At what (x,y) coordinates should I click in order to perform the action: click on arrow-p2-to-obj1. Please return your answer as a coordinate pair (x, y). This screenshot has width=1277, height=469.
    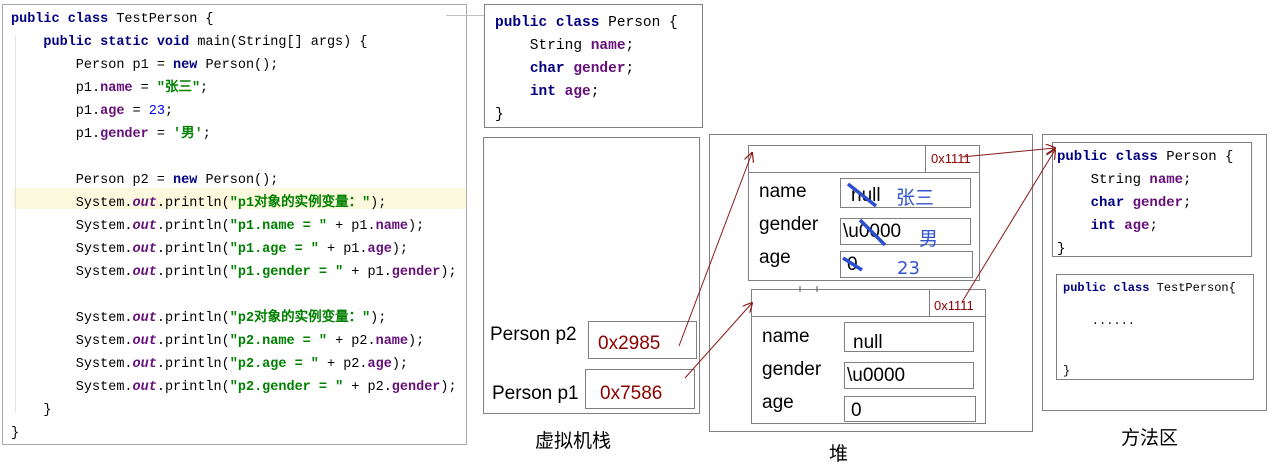
    Looking at the image, I should click on (715, 250).